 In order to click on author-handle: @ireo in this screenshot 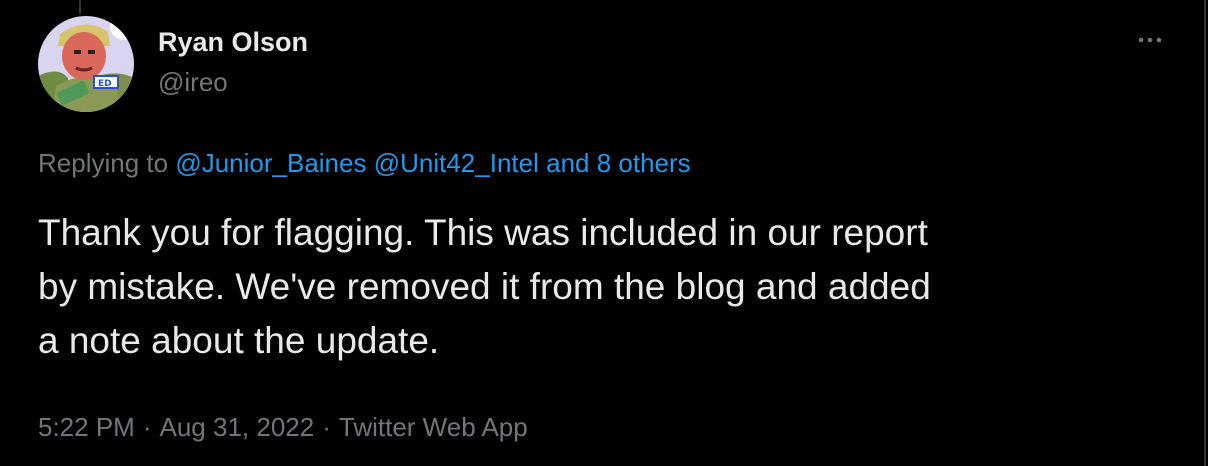, I will do `click(193, 82)`.